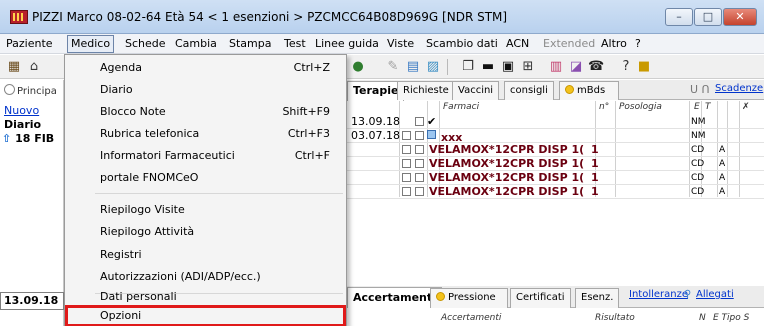 The image size is (764, 326). I want to click on chart-icon: ▥, so click(556, 67).